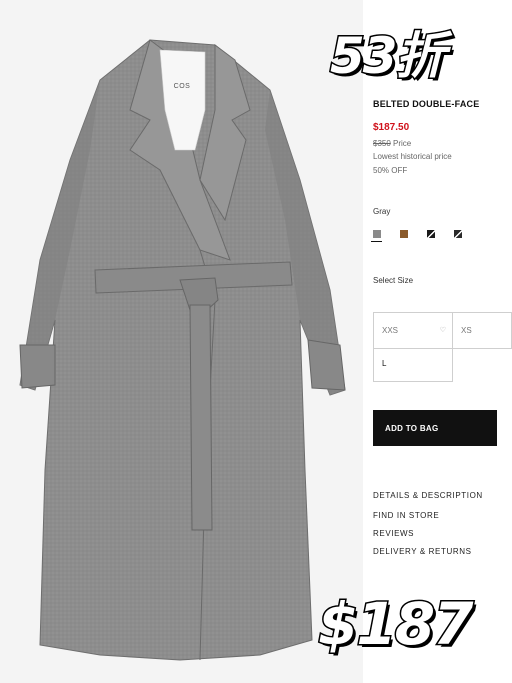 The height and width of the screenshot is (683, 512). I want to click on brand-label: COS, so click(182, 86).